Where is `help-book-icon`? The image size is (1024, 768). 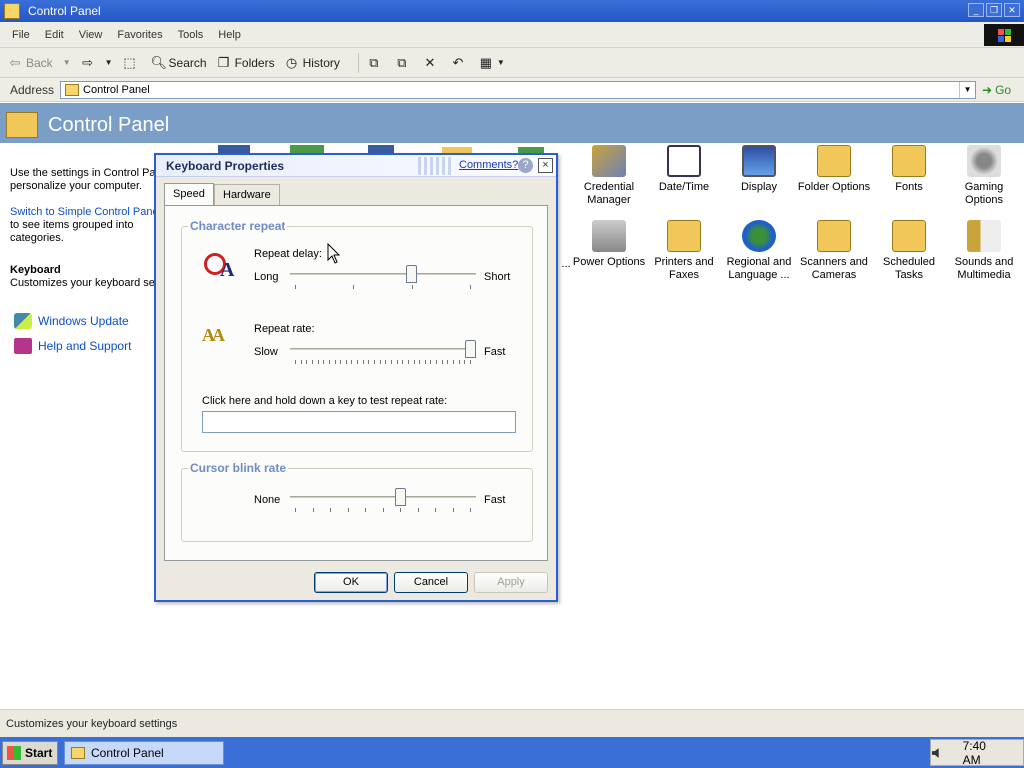
help-book-icon is located at coordinates (23, 346).